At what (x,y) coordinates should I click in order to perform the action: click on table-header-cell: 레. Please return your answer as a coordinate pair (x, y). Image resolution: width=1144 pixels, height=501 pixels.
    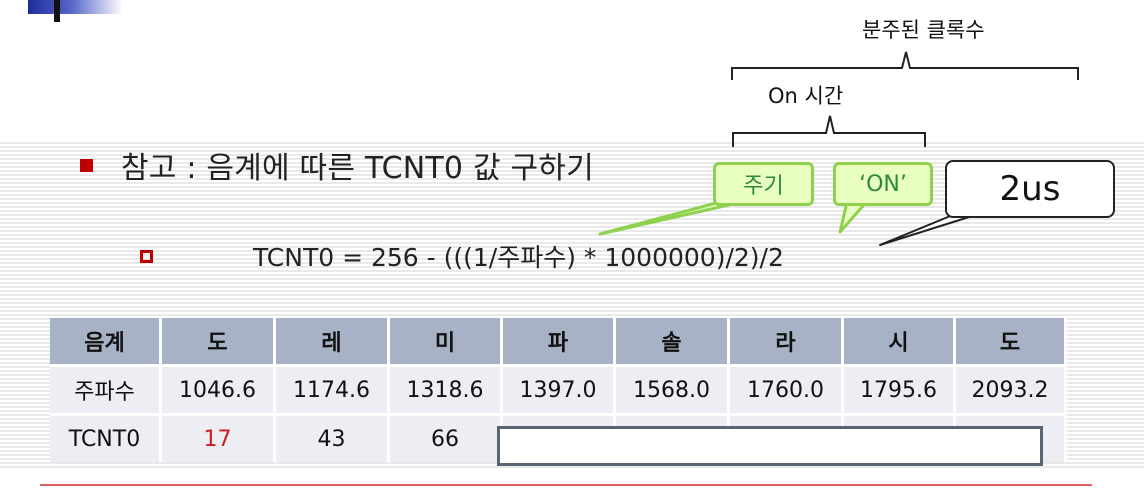
    Looking at the image, I should click on (333, 341).